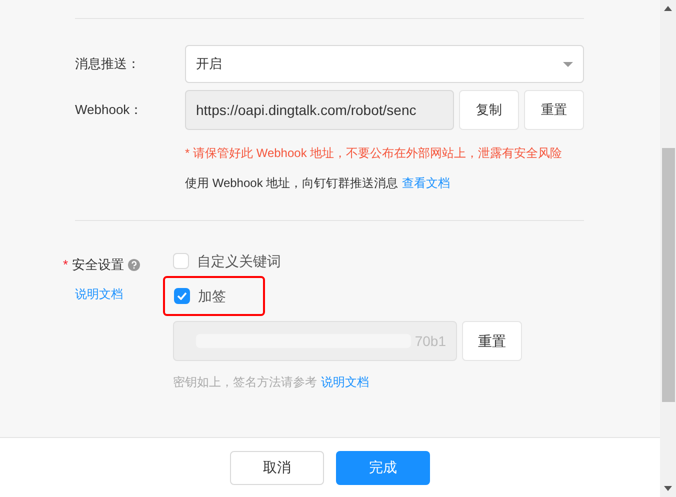 The image size is (676, 497). What do you see at coordinates (291, 183) in the screenshot?
I see `hint-text: 使用 Webhook 地址，向钉钉群推送消息` at bounding box center [291, 183].